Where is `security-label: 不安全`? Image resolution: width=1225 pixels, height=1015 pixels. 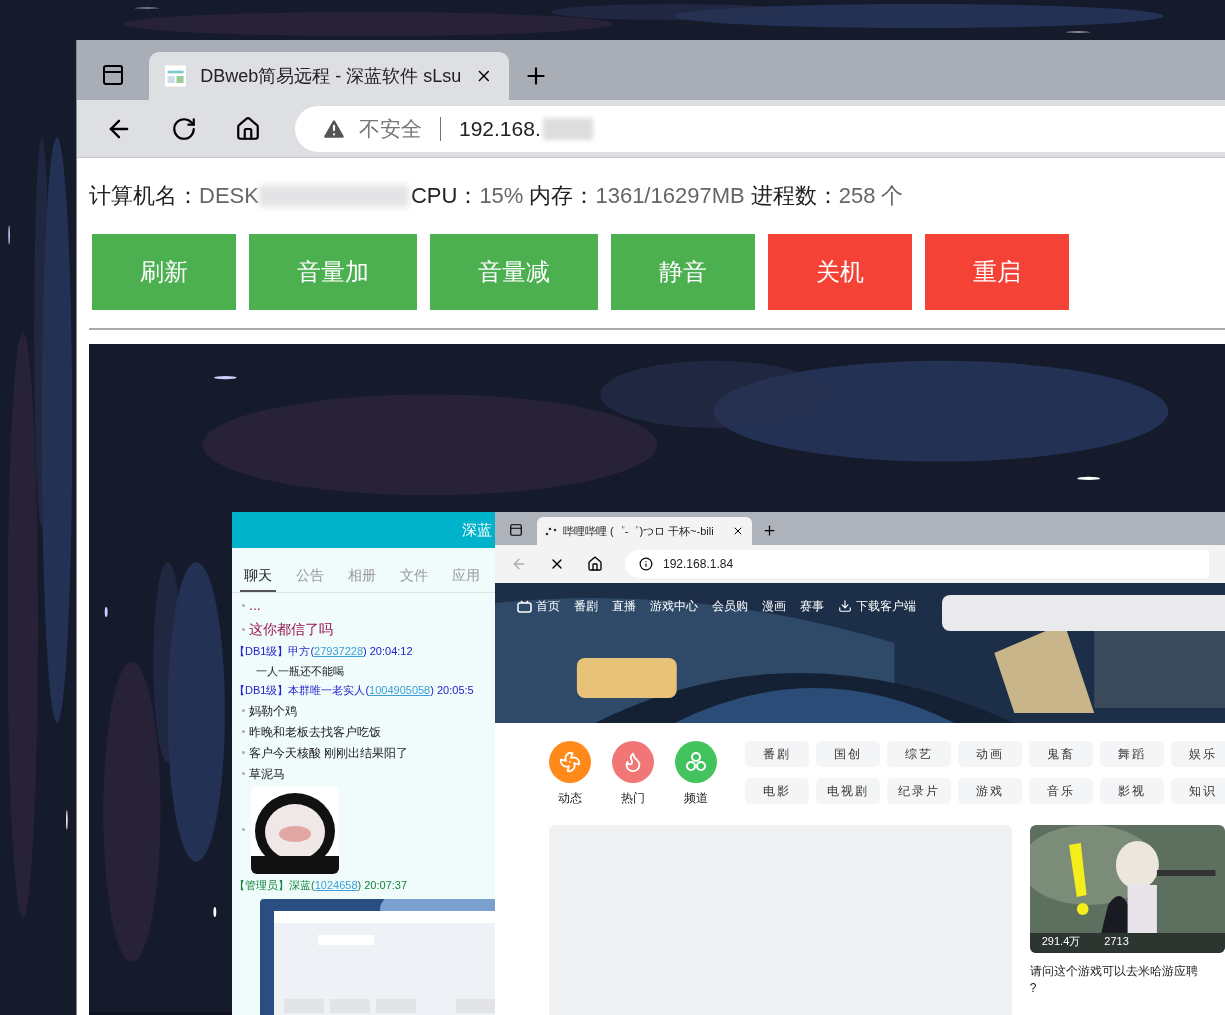 security-label: 不安全 is located at coordinates (390, 128).